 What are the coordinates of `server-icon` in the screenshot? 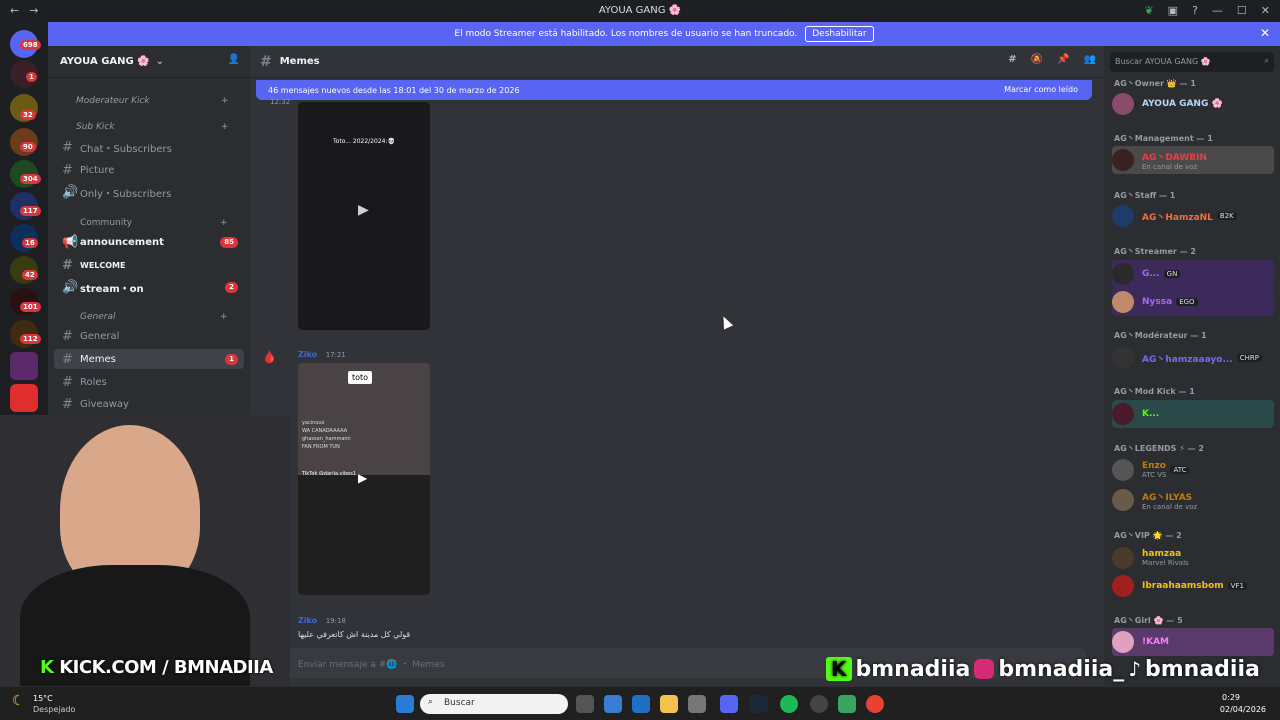 It's located at (24, 366).